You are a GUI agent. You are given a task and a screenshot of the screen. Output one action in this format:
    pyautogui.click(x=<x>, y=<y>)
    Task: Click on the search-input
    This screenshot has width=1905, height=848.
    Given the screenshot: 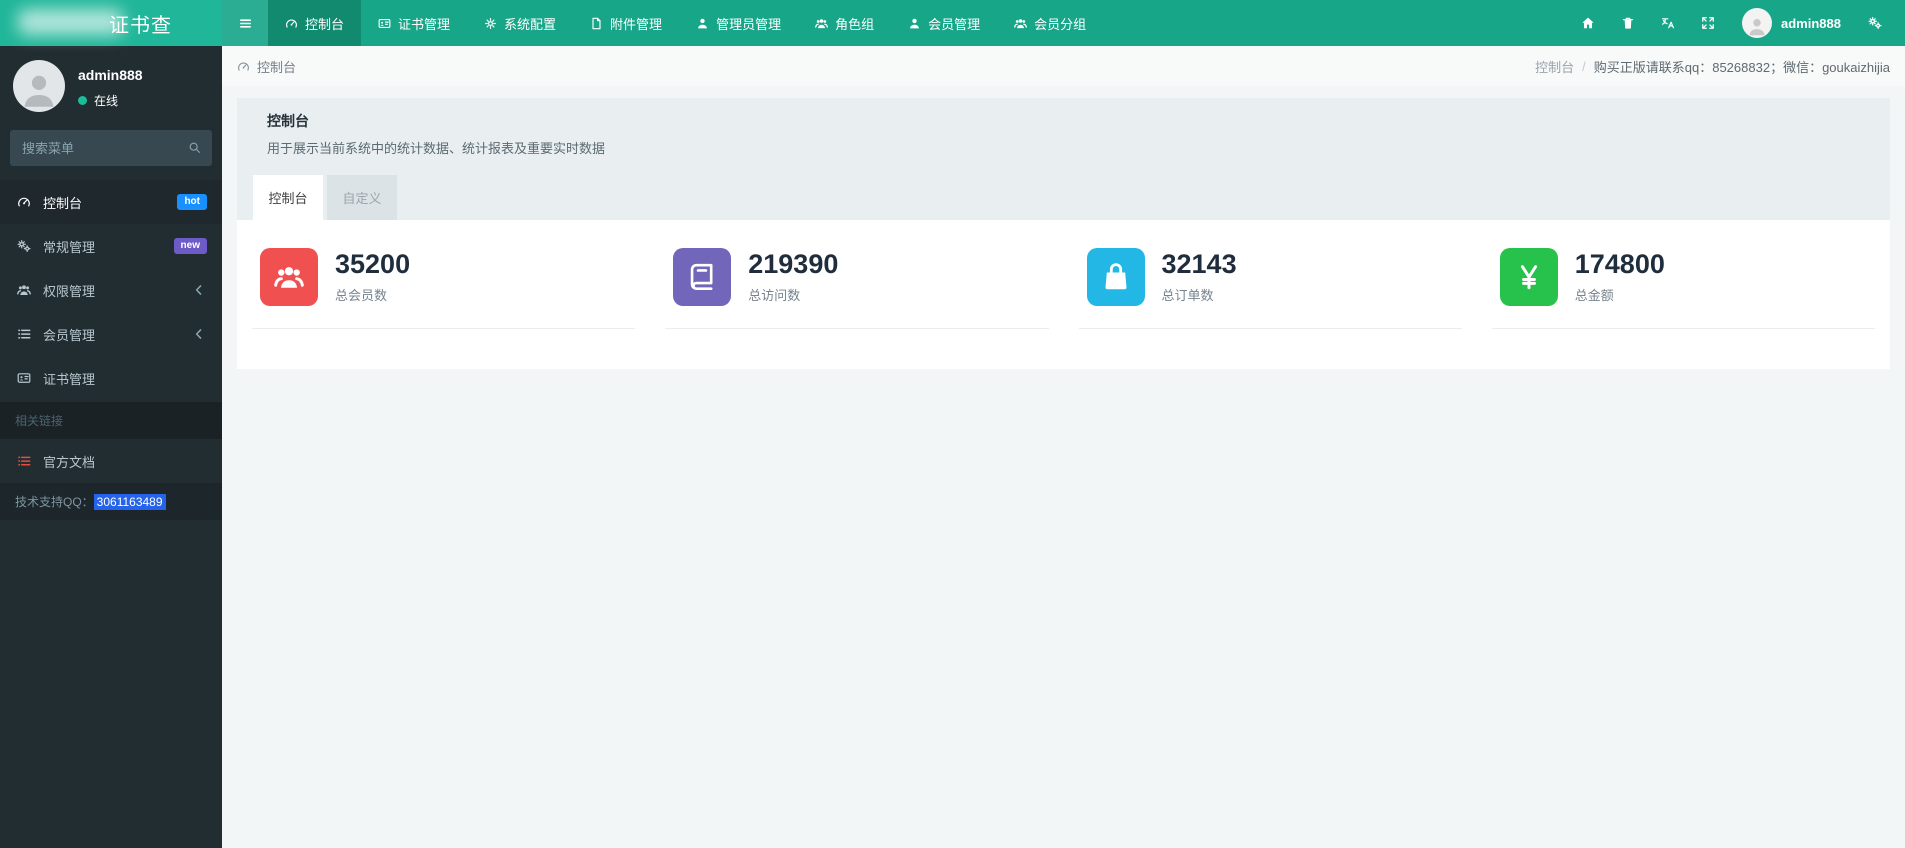 What is the action you would take?
    pyautogui.click(x=111, y=148)
    